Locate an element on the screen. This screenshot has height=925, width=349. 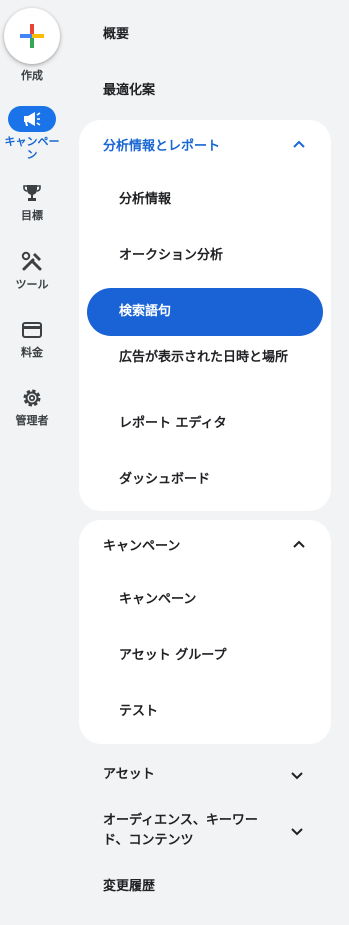
nav-item-auction-insights: オークション分析 is located at coordinates (219, 256).